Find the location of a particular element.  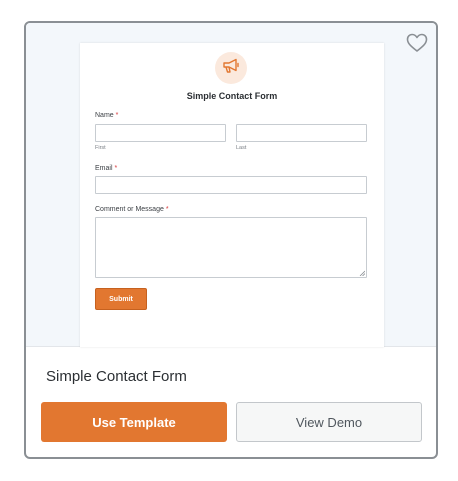

first-sublabel: First is located at coordinates (100, 148).